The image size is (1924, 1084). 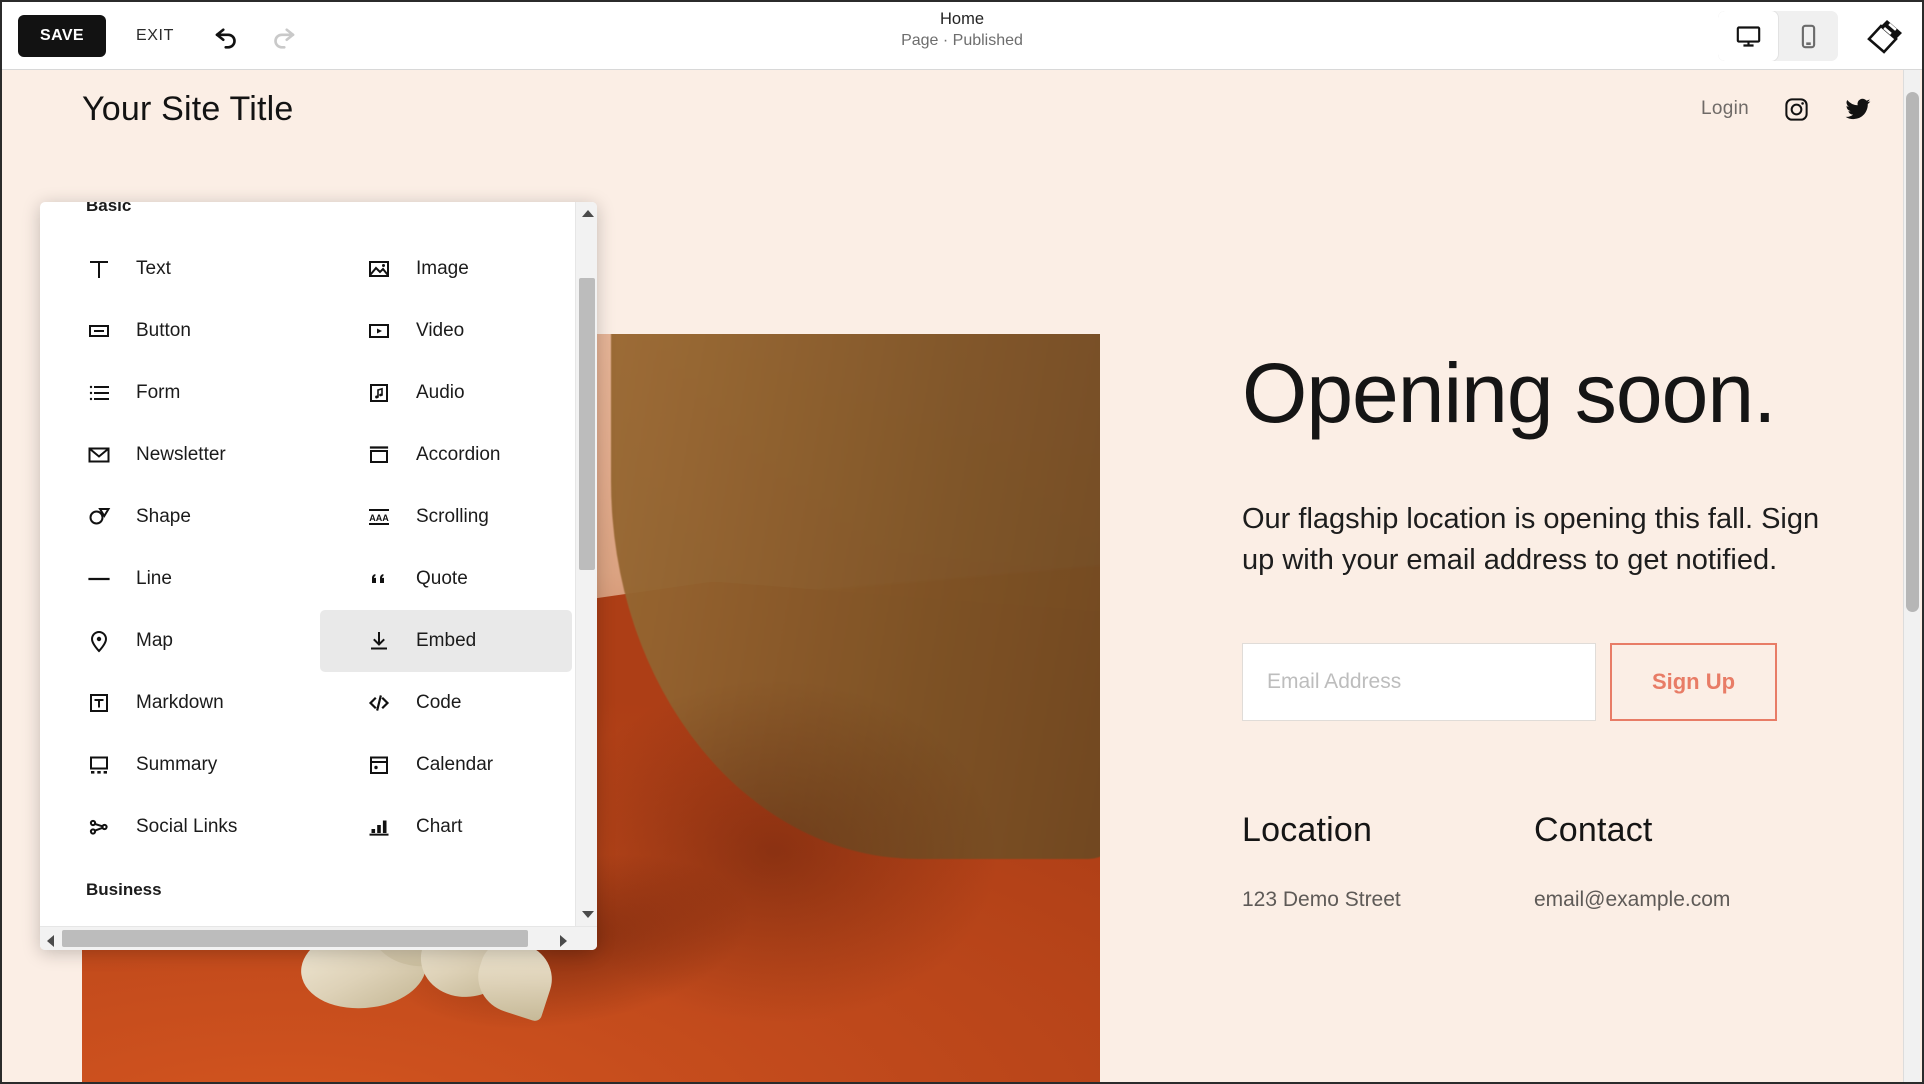 I want to click on device-preview-toggle, so click(x=1778, y=36).